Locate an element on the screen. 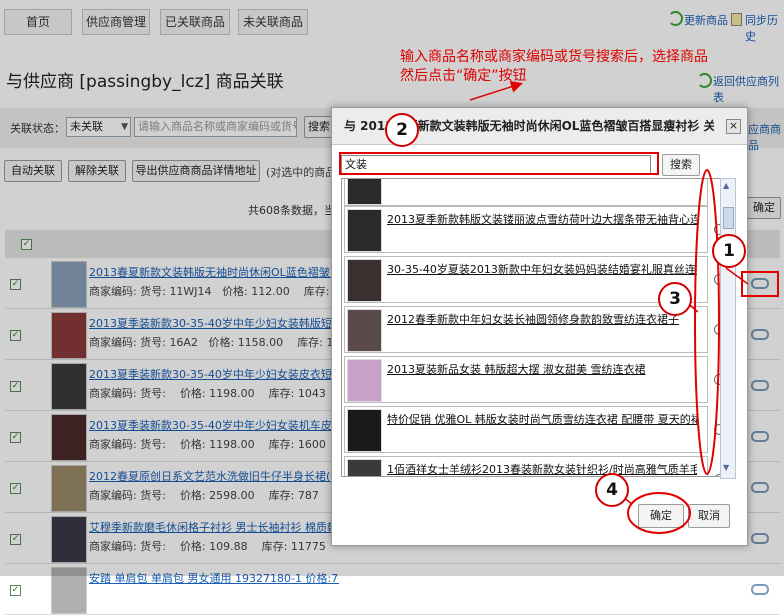 This screenshot has height=615, width=784. item-title-link: 30-35-40岁夏装2013新款中年妇女装妈妈装结婚宴礼服真丝连衣裙 is located at coordinates (542, 269).